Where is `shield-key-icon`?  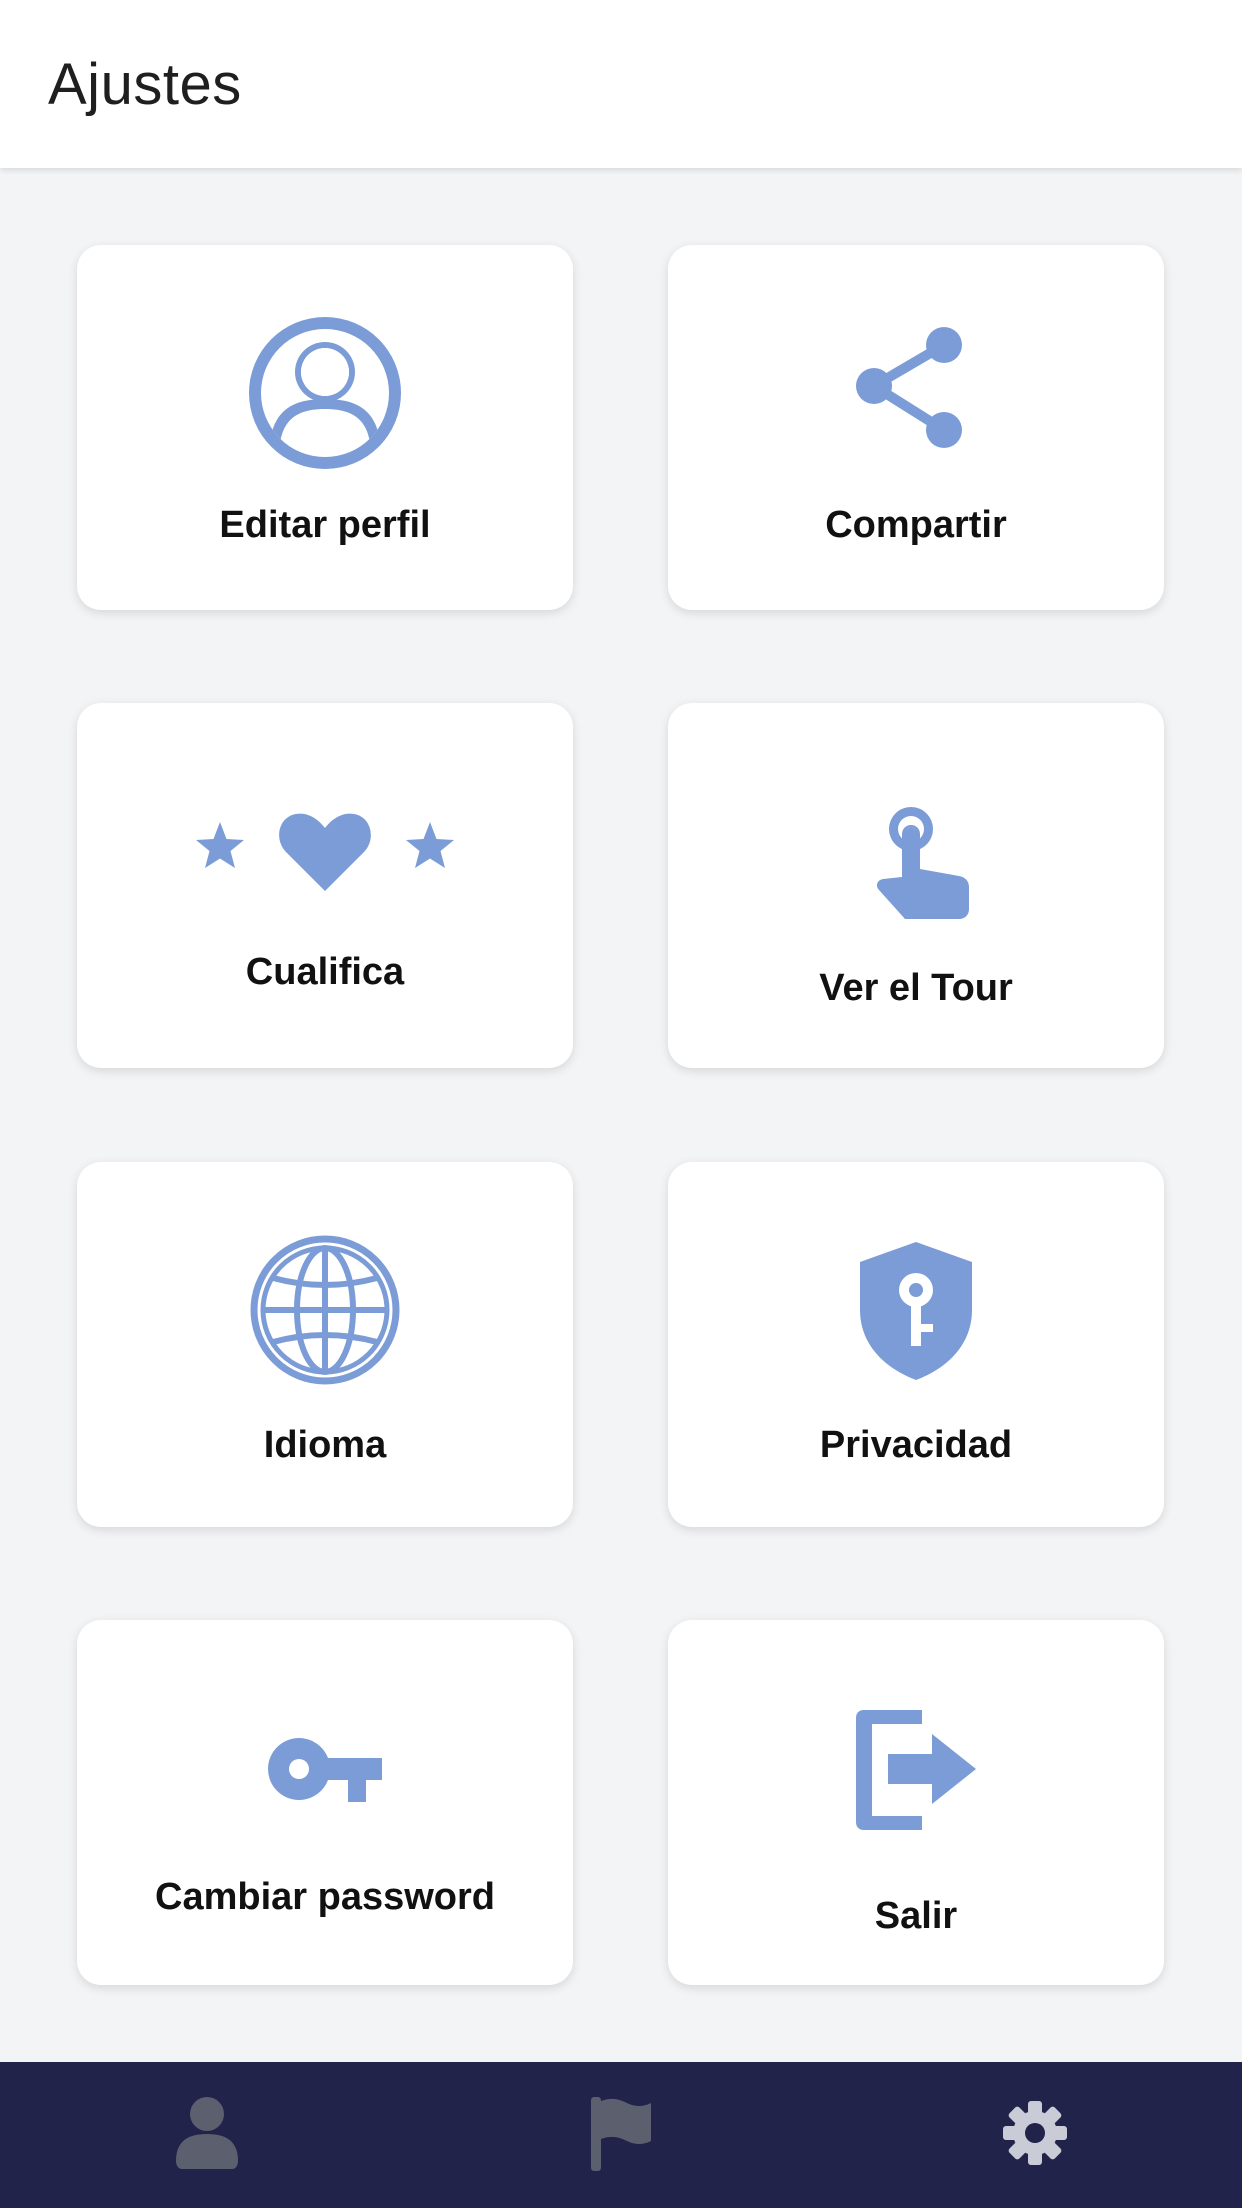
shield-key-icon is located at coordinates (916, 1311).